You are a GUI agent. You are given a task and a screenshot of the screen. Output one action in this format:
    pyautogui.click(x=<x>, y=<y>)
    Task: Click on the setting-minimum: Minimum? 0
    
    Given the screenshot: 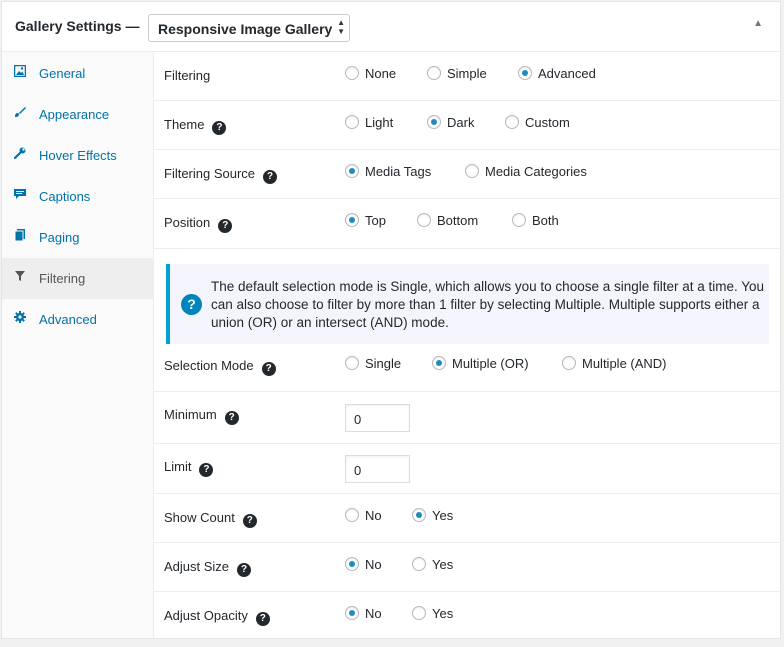 What is the action you would take?
    pyautogui.click(x=467, y=418)
    